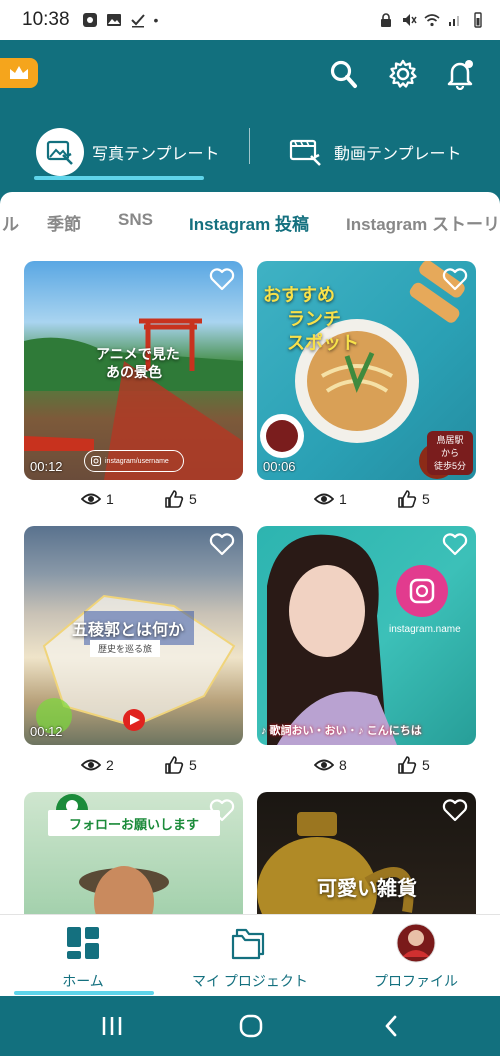 The width and height of the screenshot is (500, 1056). I want to click on category-tab-sns: SNS, so click(135, 220).